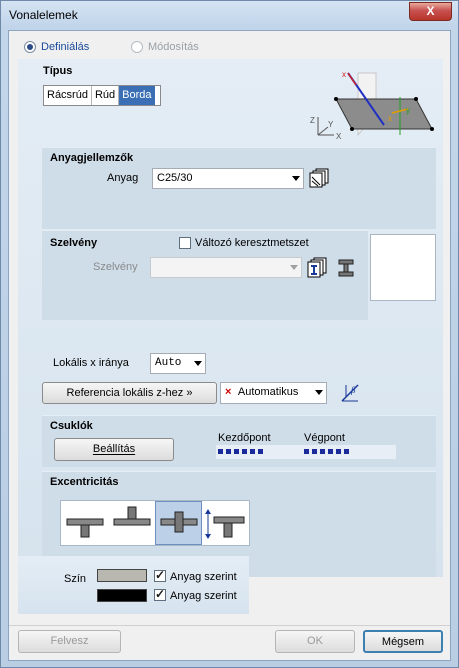  What do you see at coordinates (43, 15) in the screenshot?
I see `window-title: Vonalelemek` at bounding box center [43, 15].